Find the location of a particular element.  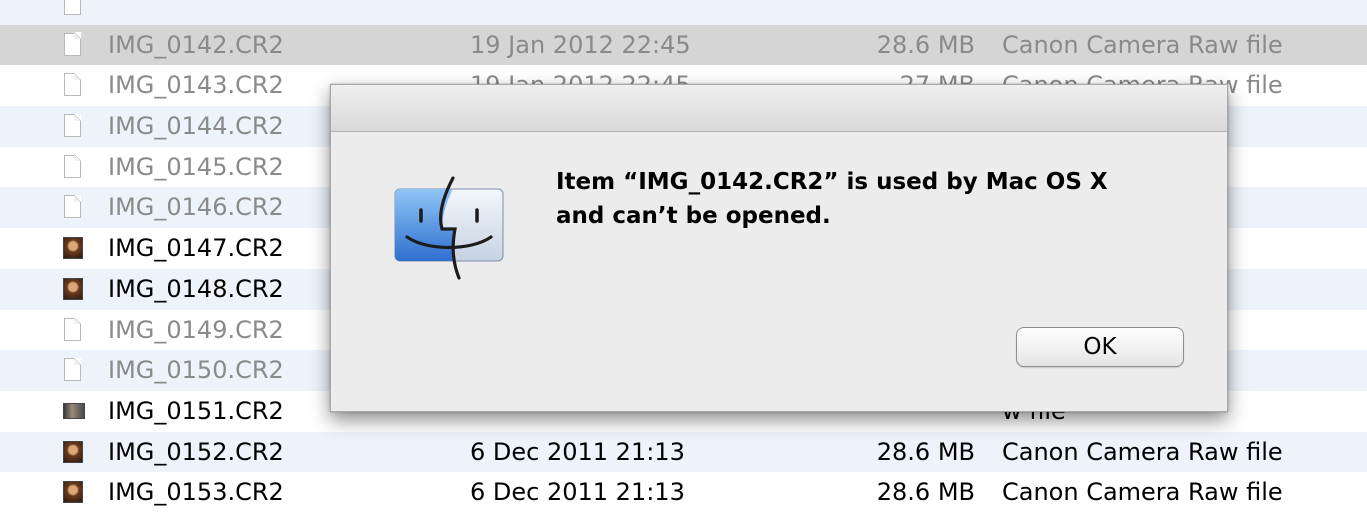

dialog-message-line-2: and can’t be opened. is located at coordinates (693, 216).